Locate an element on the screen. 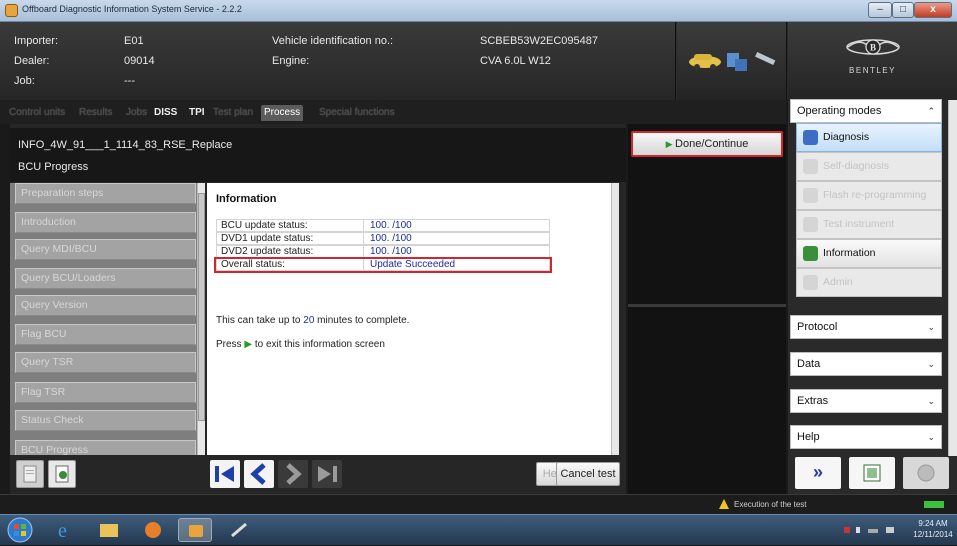 The width and height of the screenshot is (957, 546). odis-taskbar-icon is located at coordinates (195, 530).